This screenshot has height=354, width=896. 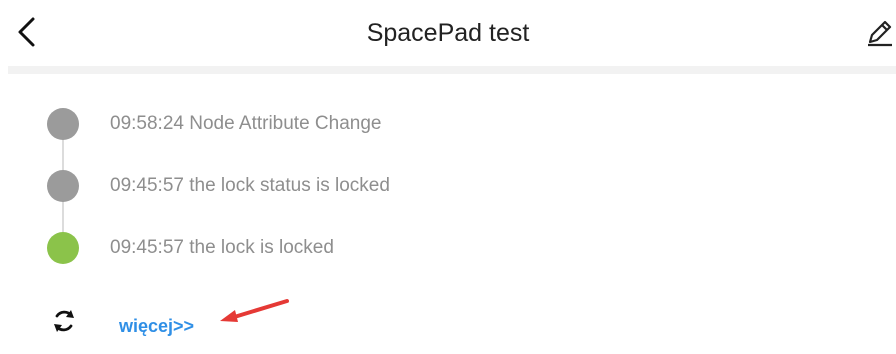 I want to click on event-text: 09:45:57 the lock is locked, so click(x=222, y=247).